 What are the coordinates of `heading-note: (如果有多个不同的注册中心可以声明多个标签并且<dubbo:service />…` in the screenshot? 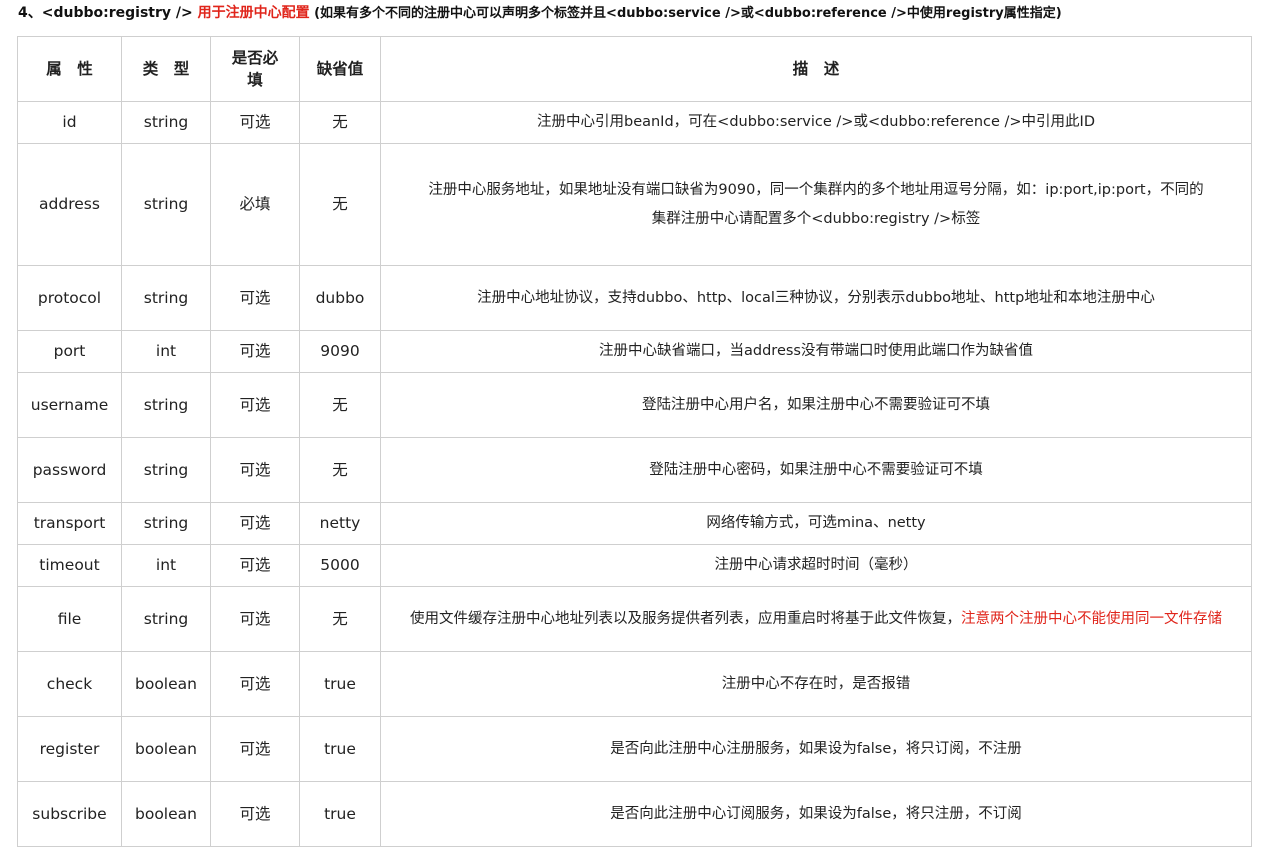 It's located at (685, 13).